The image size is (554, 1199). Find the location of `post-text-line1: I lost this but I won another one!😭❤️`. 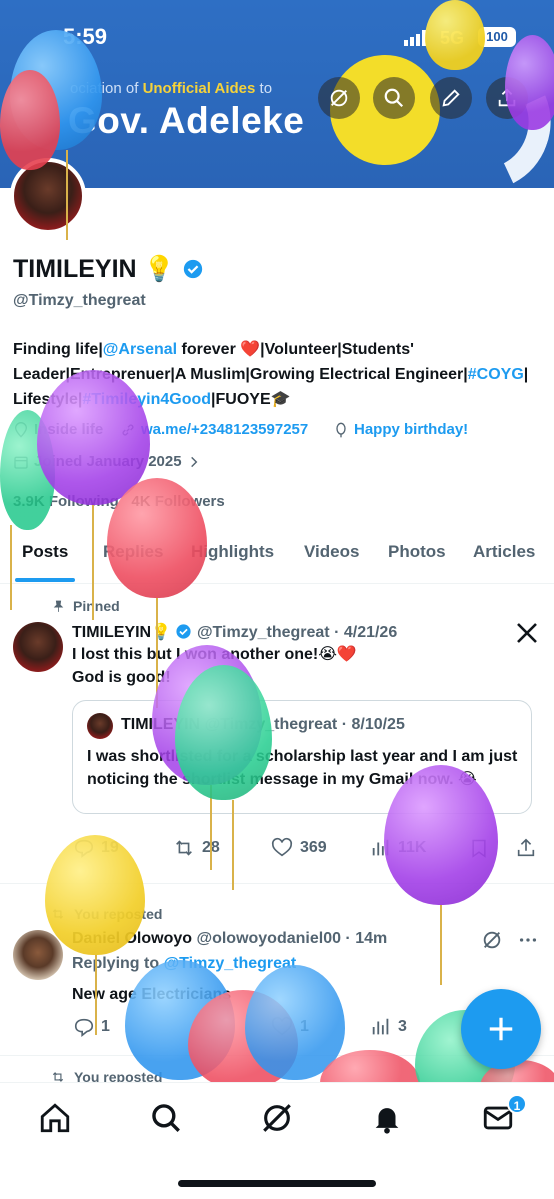

post-text-line1: I lost this but I won another one!😭❤️ is located at coordinates (214, 654).